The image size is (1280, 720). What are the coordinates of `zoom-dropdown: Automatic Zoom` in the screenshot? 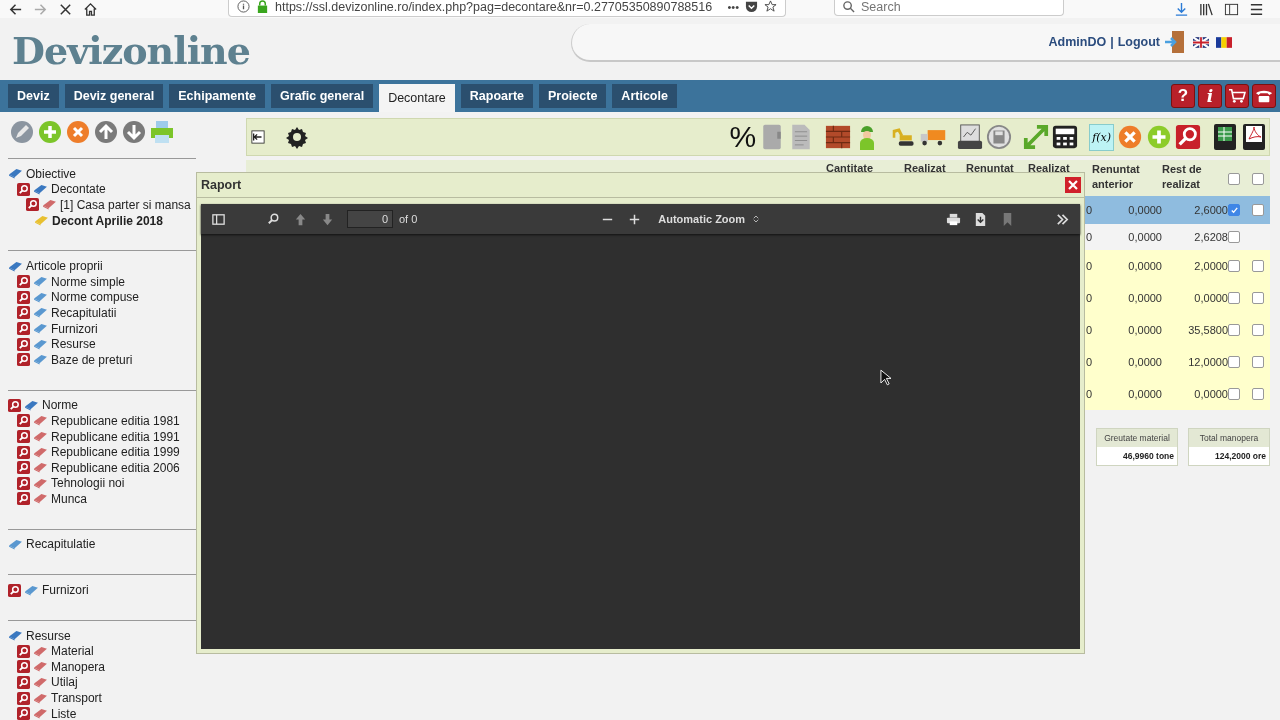 It's located at (709, 219).